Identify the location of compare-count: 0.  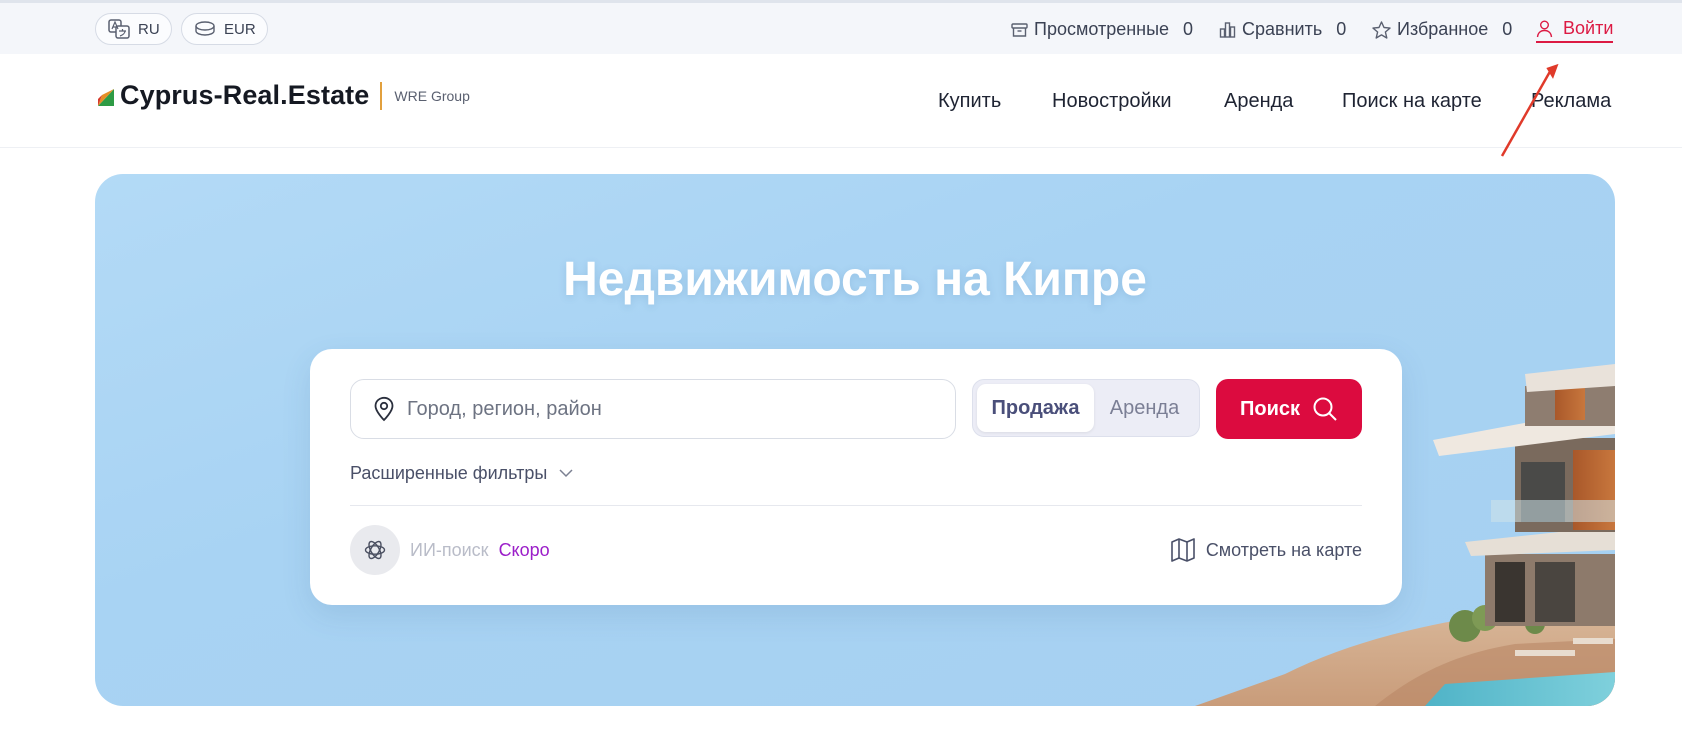
(1341, 29).